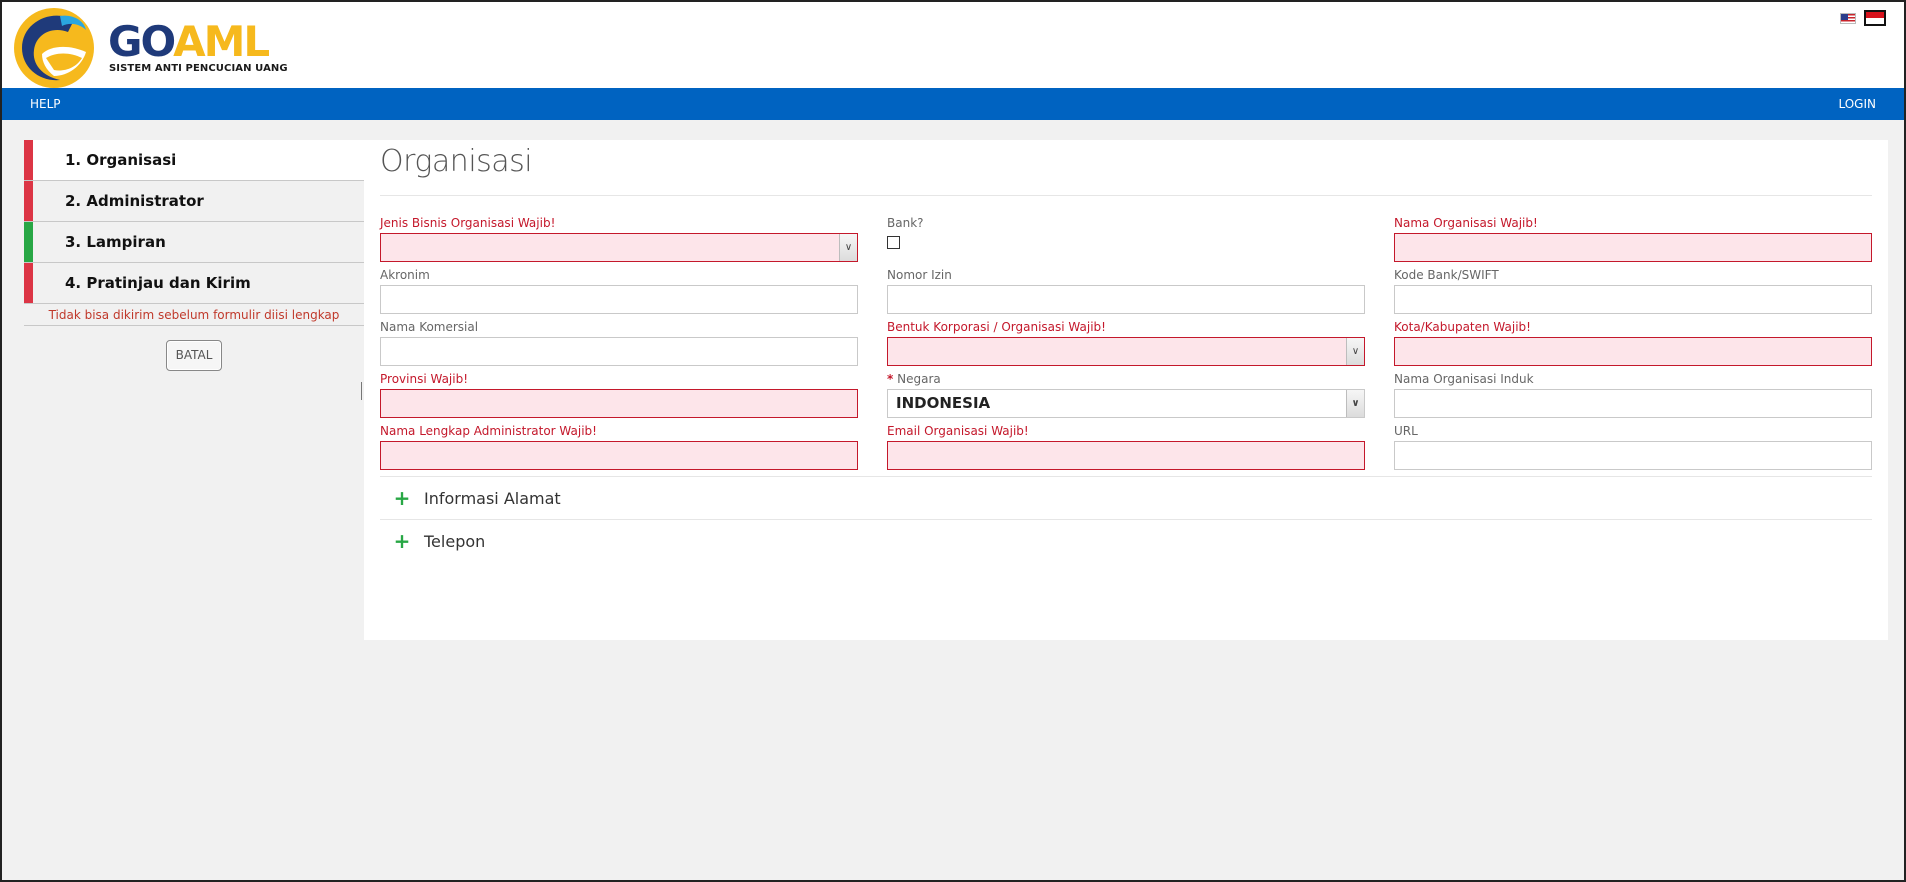 The width and height of the screenshot is (1906, 882). I want to click on field-negara: * Negara INDONESIA ∨, so click(1126, 395).